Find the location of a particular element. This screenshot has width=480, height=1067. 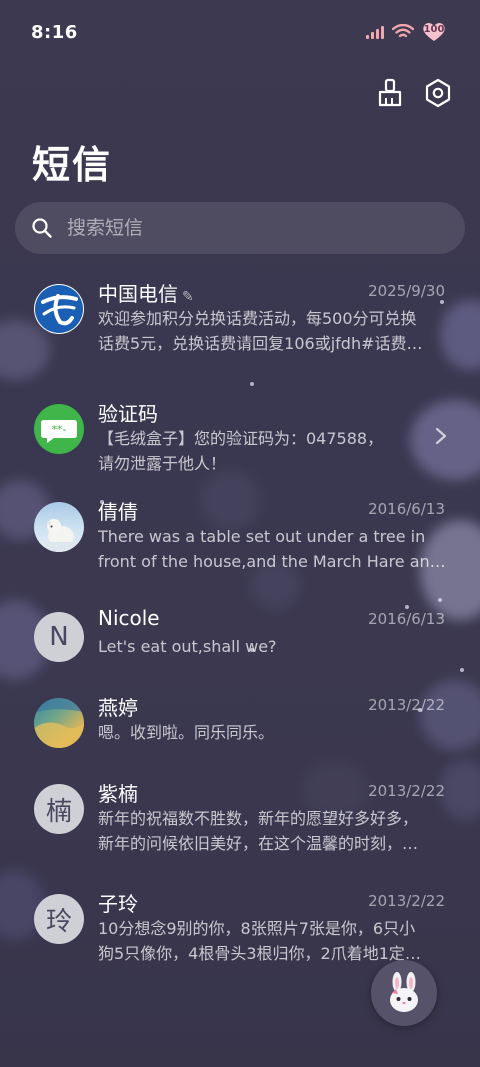

status-icons: 100 is located at coordinates (406, 32).